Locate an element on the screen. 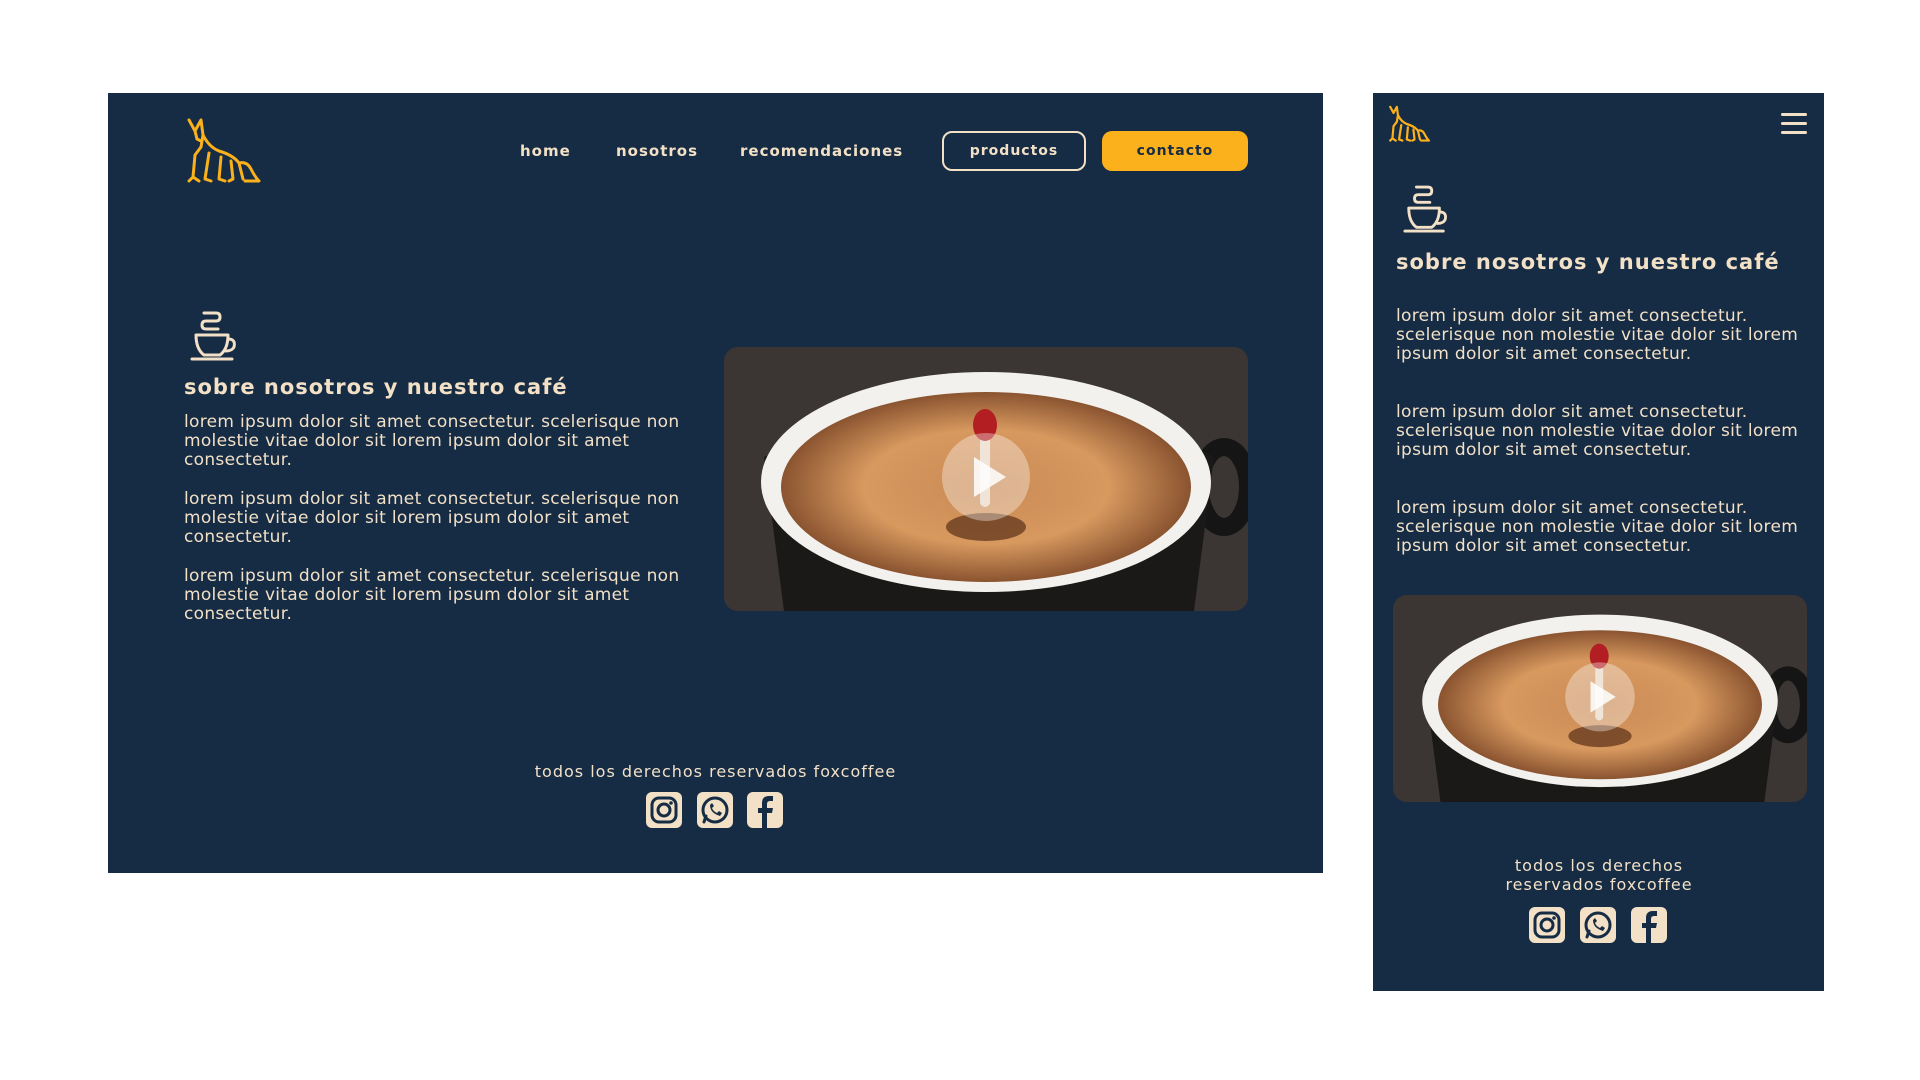 The image size is (1920, 1080). contacto-button: contacto is located at coordinates (1175, 151).